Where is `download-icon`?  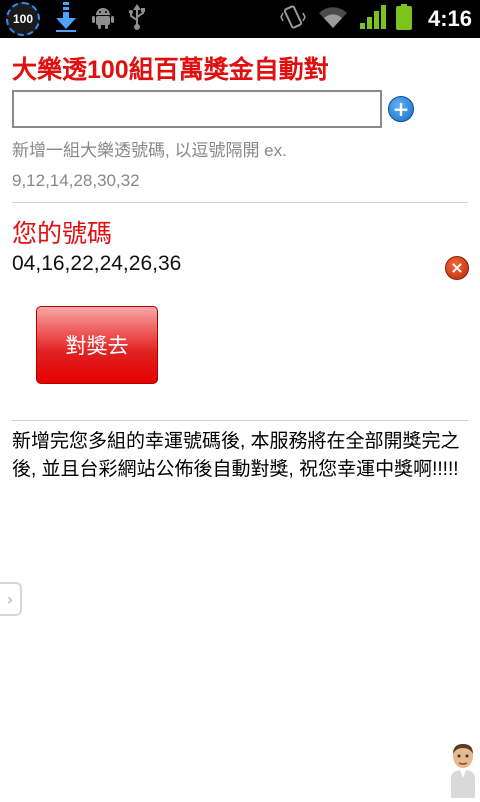
download-icon is located at coordinates (66, 19).